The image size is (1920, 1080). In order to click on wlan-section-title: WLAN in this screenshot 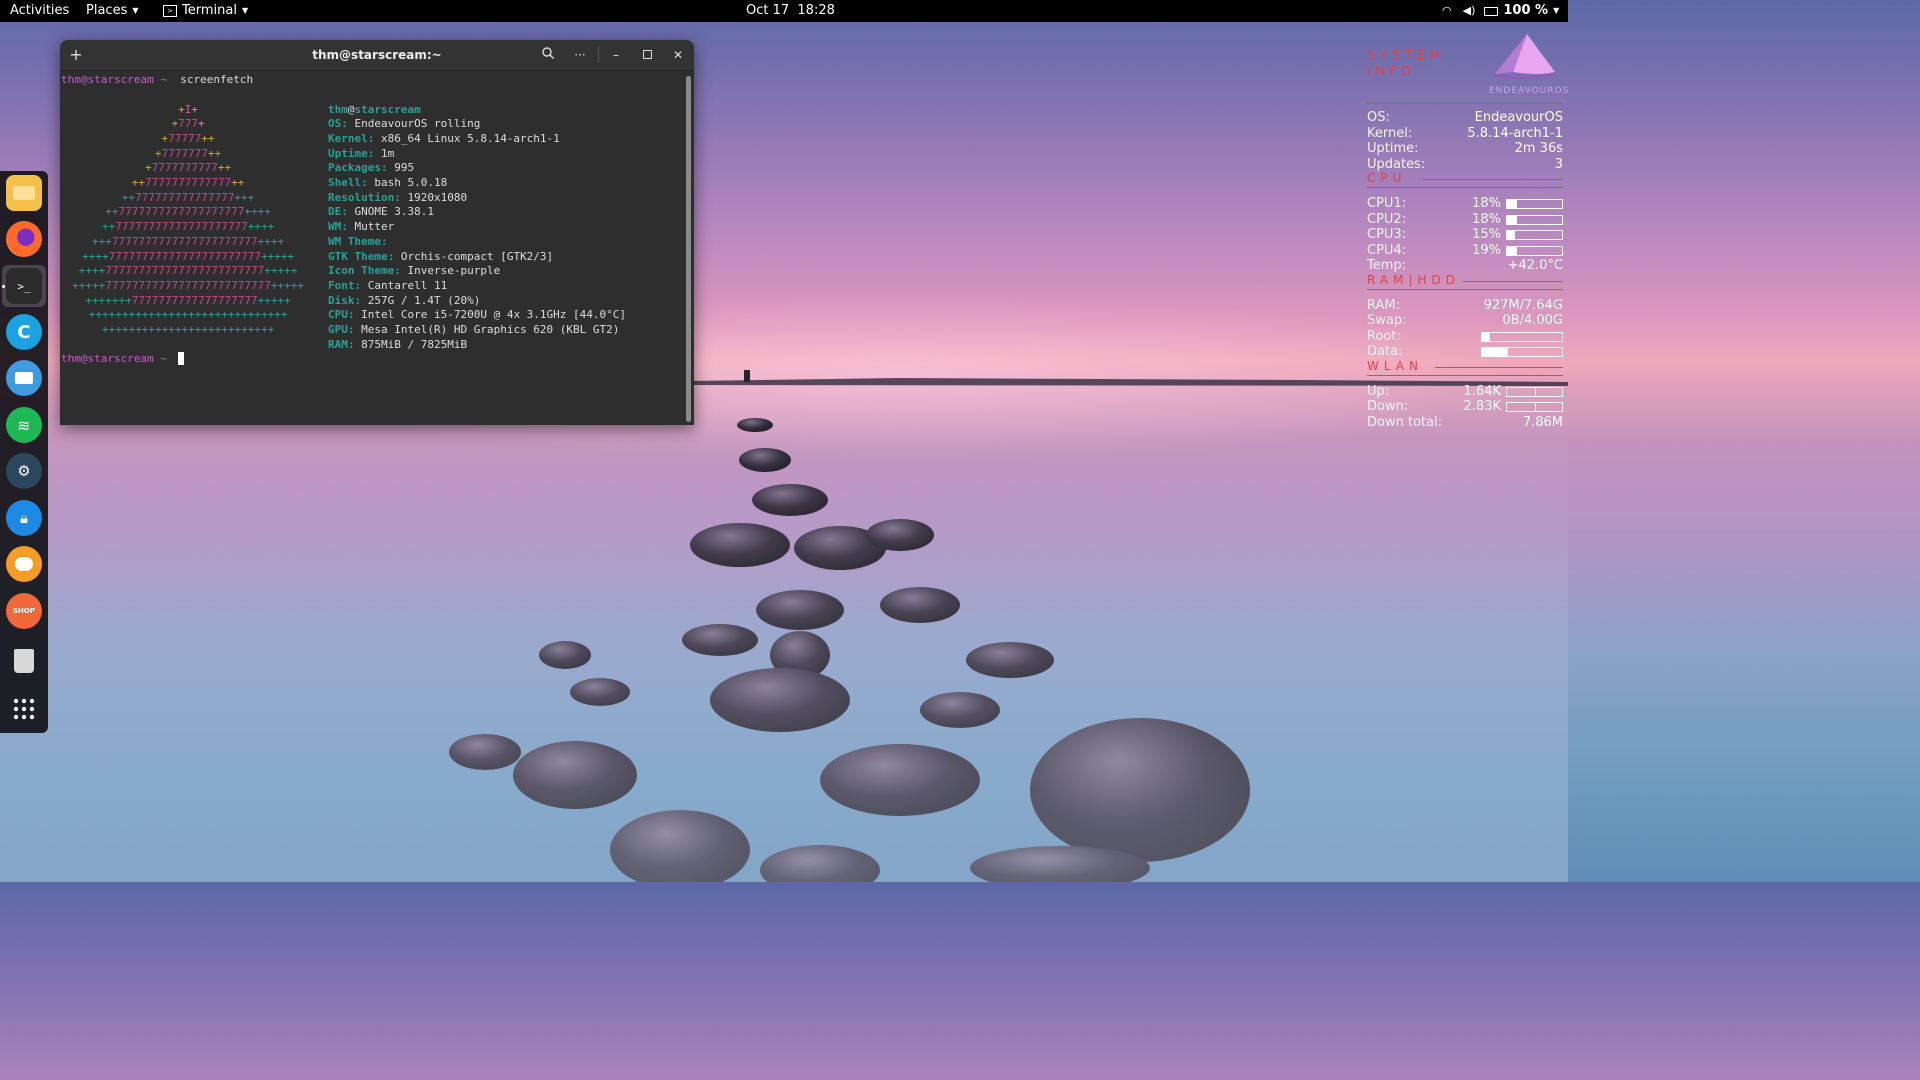, I will do `click(1395, 365)`.